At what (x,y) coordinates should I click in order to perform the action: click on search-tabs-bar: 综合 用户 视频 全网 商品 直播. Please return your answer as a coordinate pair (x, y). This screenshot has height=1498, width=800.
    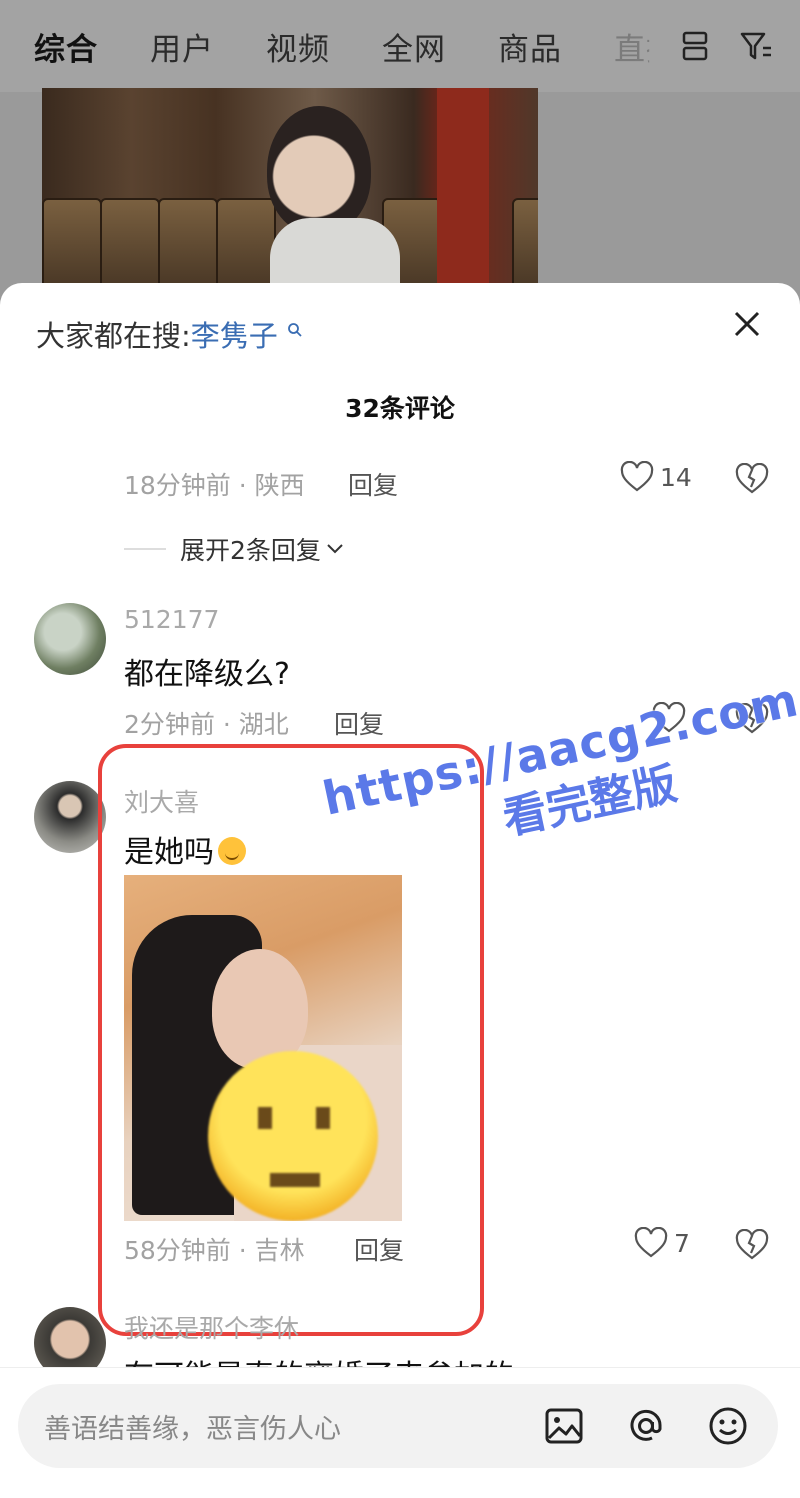
    Looking at the image, I should click on (400, 46).